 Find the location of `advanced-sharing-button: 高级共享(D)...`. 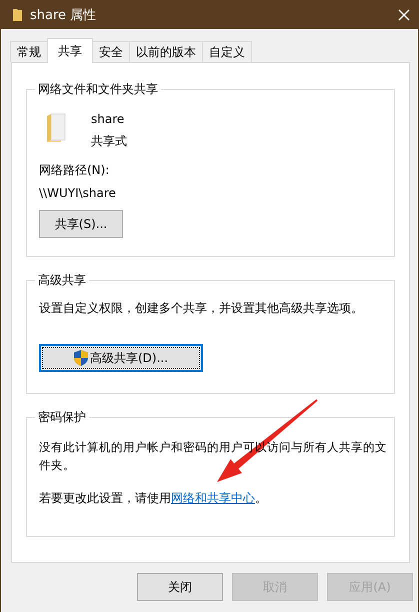

advanced-sharing-button: 高级共享(D)... is located at coordinates (121, 358).